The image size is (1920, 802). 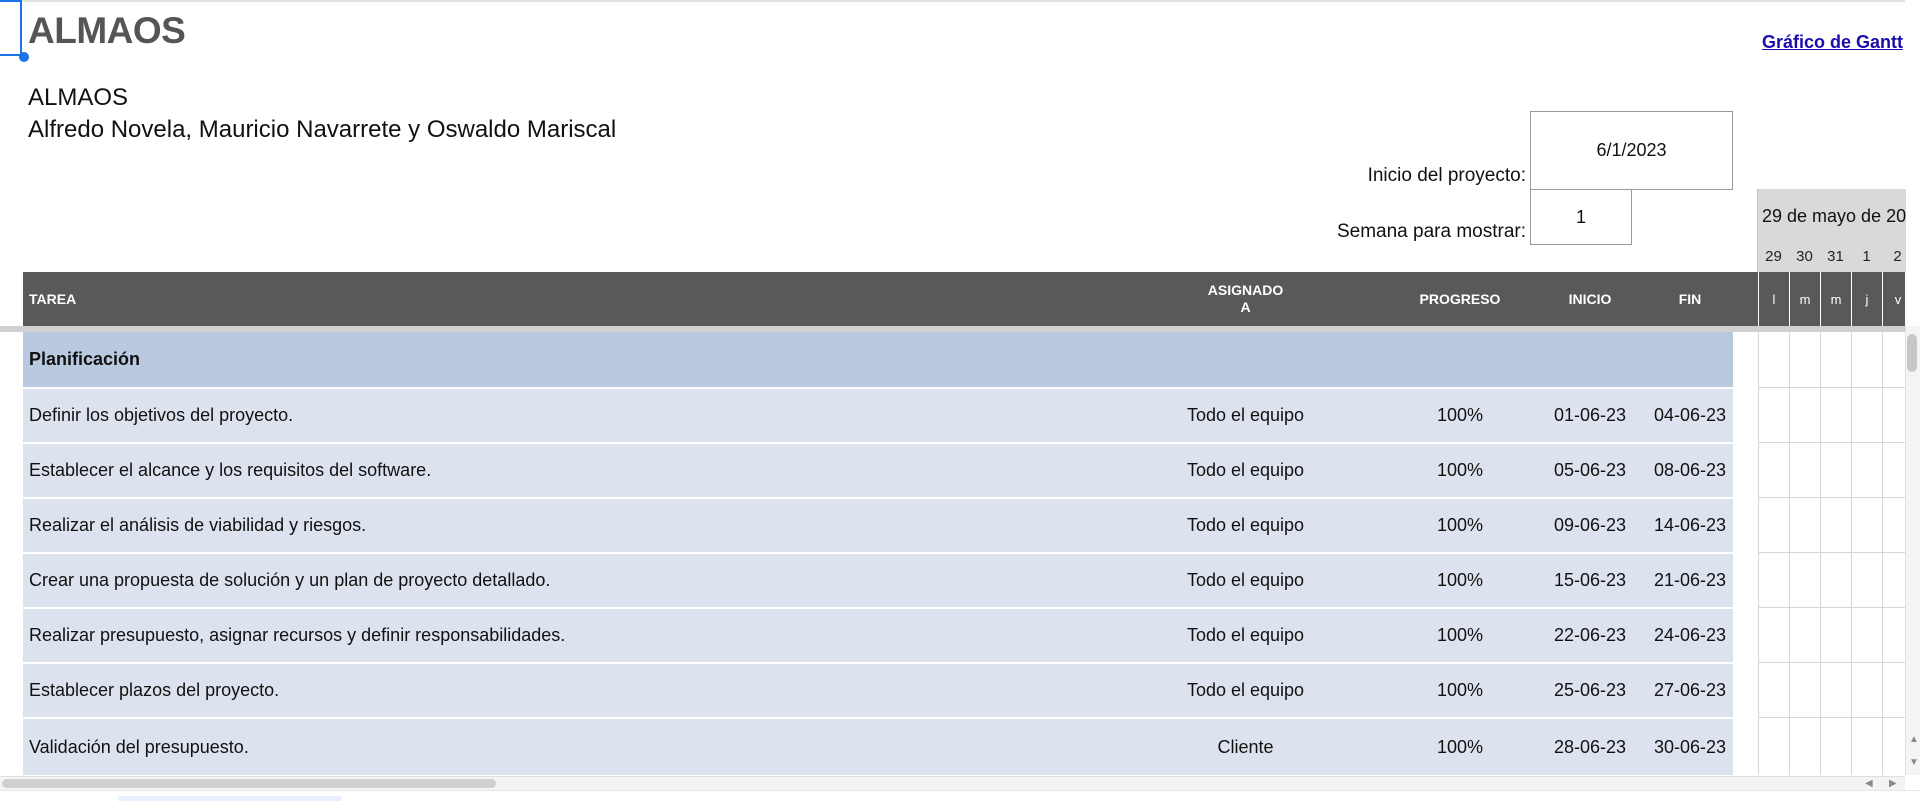 I want to click on day-letter-header: l m m j v, so click(x=1831, y=299).